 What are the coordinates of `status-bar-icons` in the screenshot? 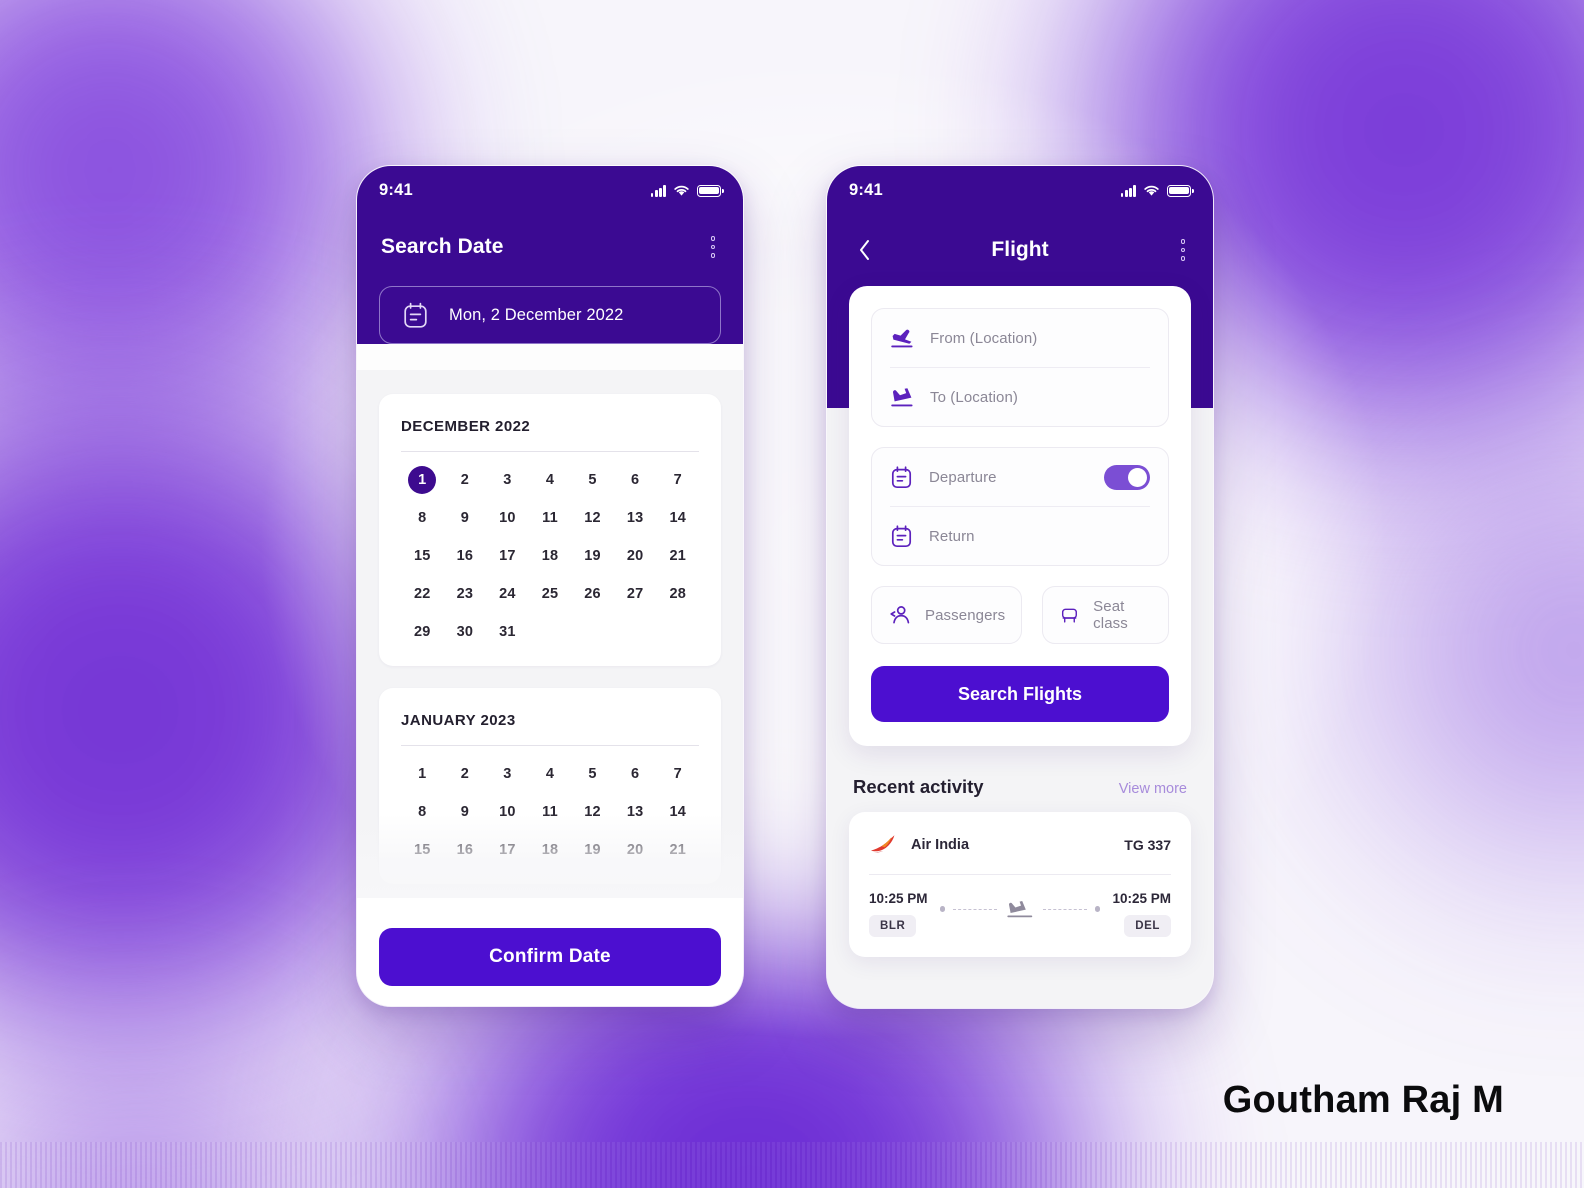 It's located at (1157, 190).